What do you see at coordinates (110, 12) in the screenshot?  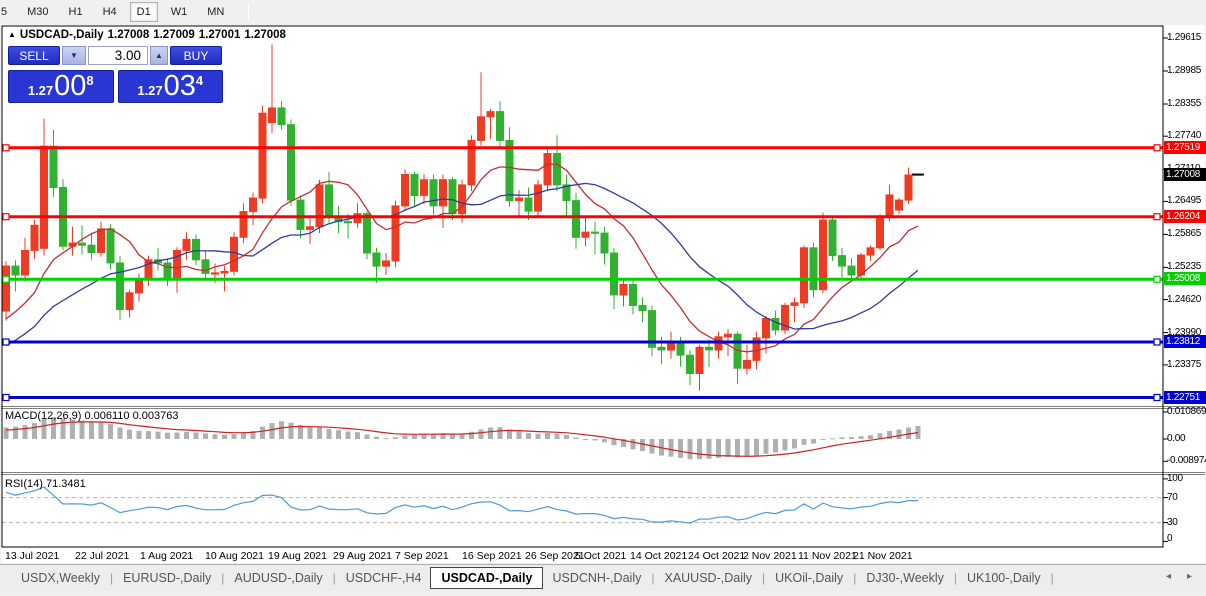 I see `timeframe-button-h4: H4` at bounding box center [110, 12].